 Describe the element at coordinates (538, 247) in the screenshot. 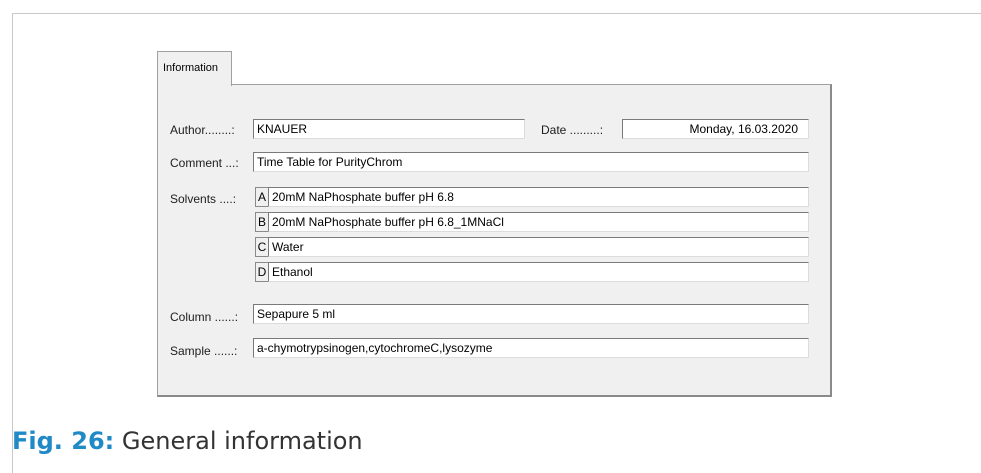

I see `solvent-c-field: Water` at that location.